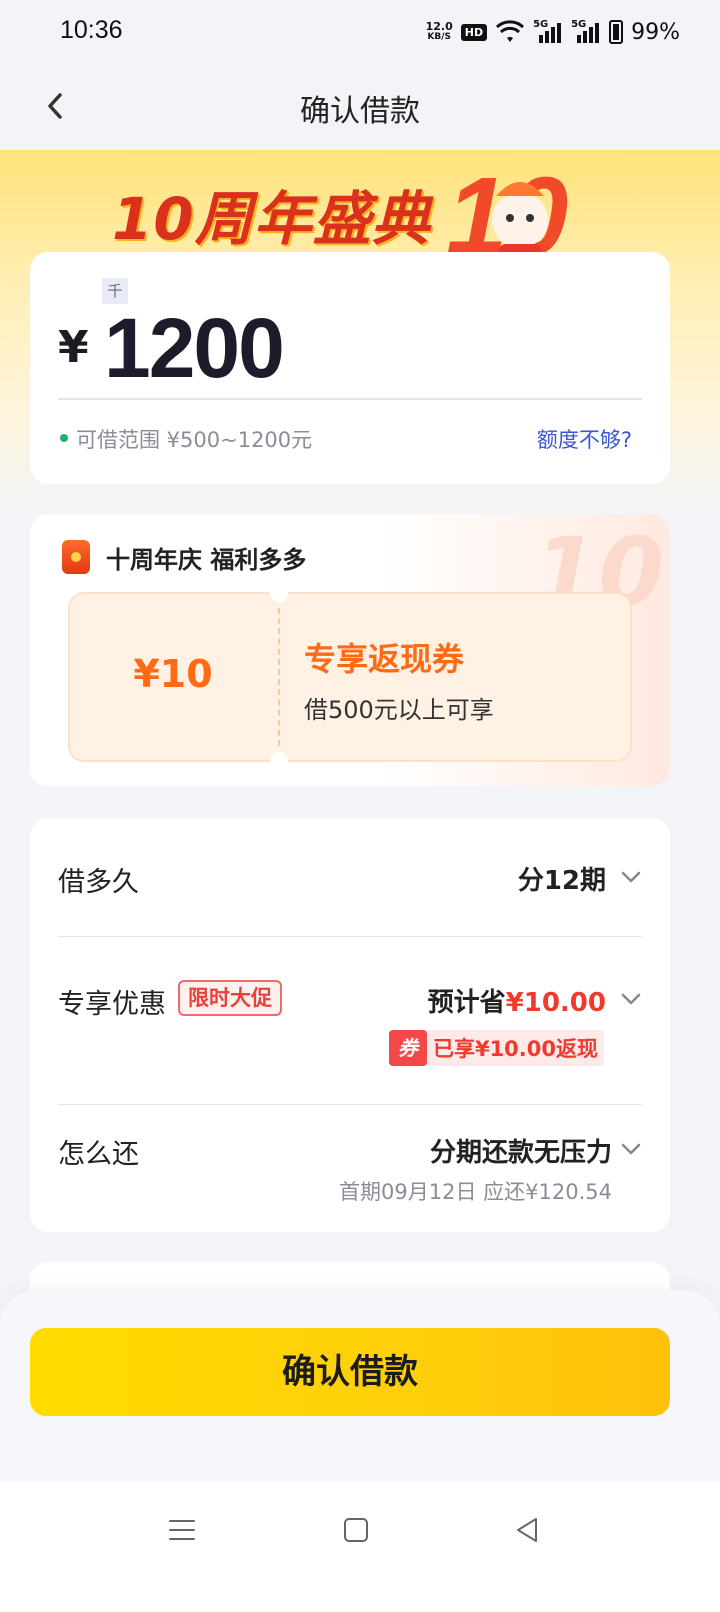  Describe the element at coordinates (230, 998) in the screenshot. I see `limited-promo-badge: 限时大促` at that location.